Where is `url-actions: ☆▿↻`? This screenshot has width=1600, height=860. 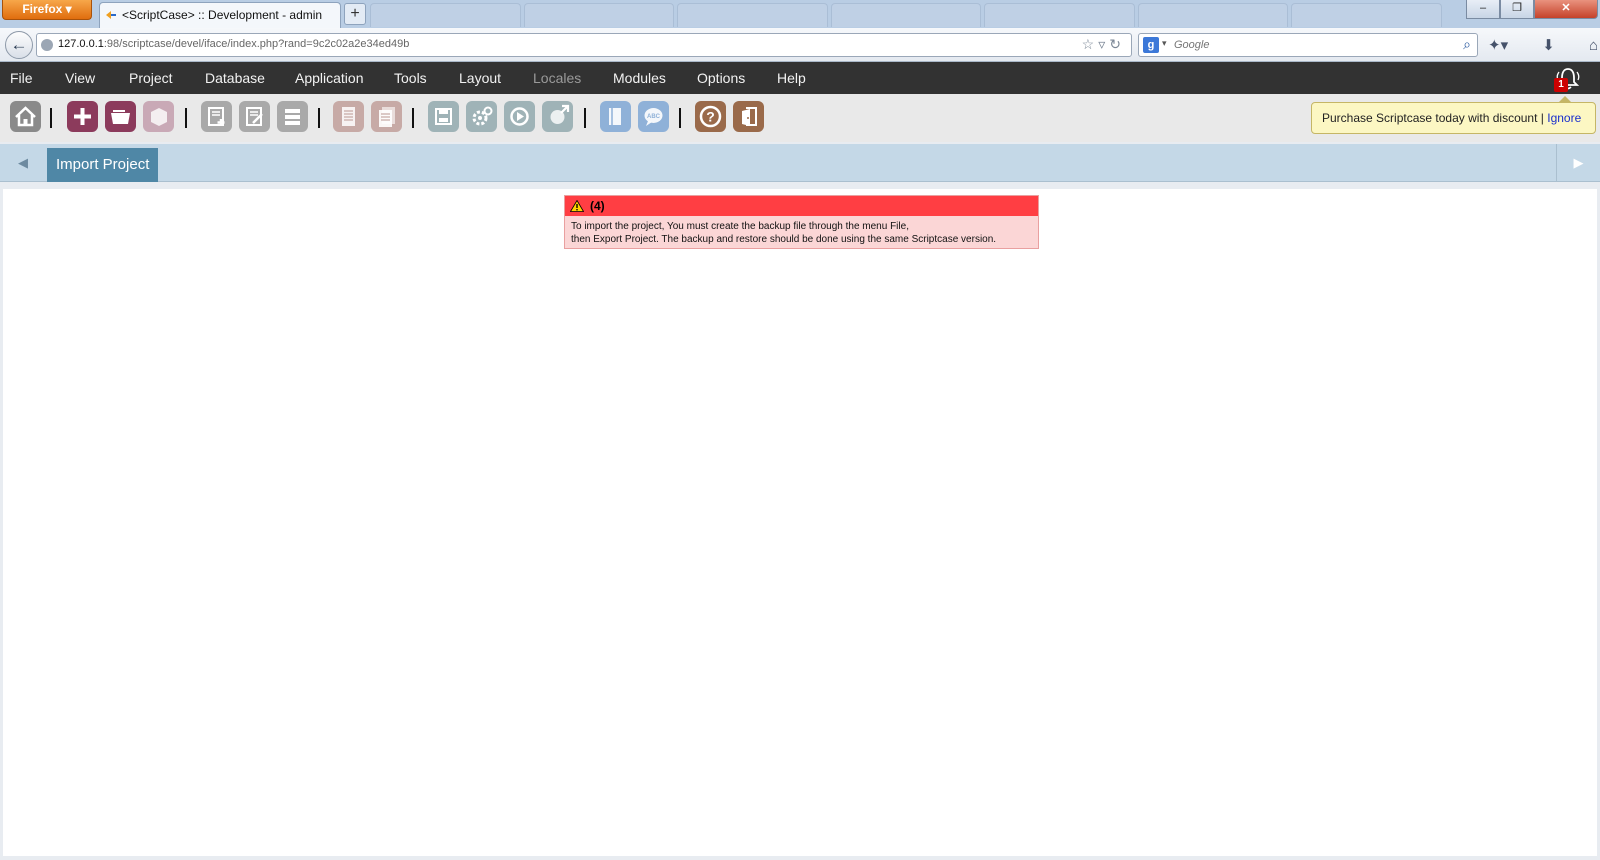 url-actions: ☆▿↻ is located at coordinates (1103, 44).